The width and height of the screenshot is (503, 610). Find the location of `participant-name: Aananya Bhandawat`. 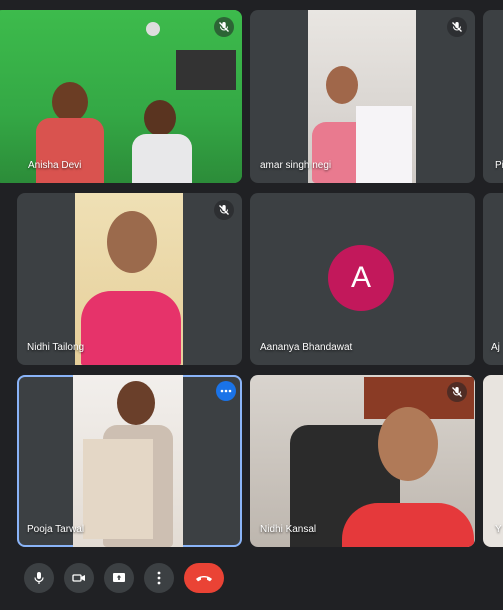

participant-name: Aananya Bhandawat is located at coordinates (306, 347).